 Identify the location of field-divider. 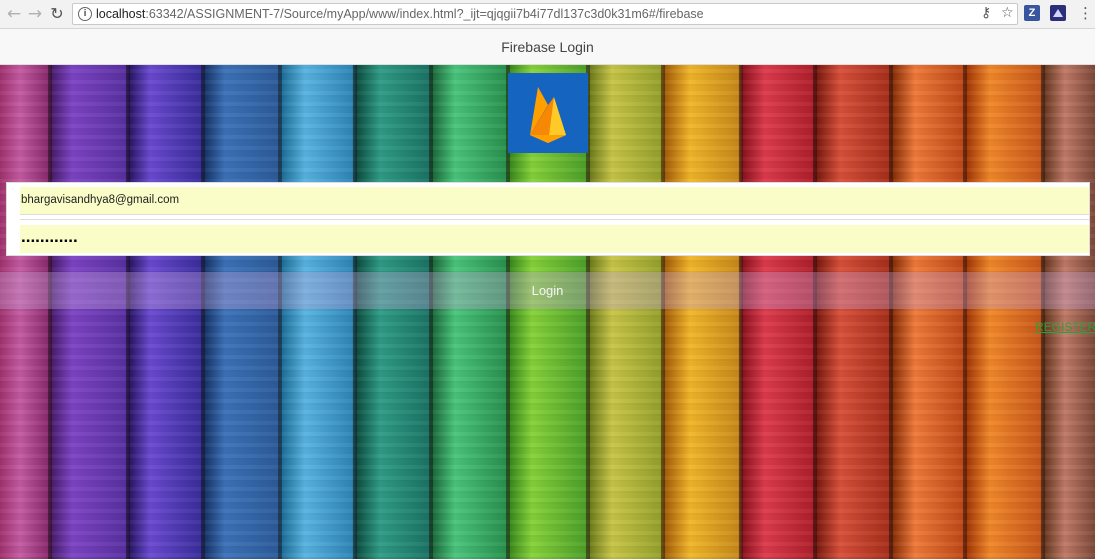
(554, 219).